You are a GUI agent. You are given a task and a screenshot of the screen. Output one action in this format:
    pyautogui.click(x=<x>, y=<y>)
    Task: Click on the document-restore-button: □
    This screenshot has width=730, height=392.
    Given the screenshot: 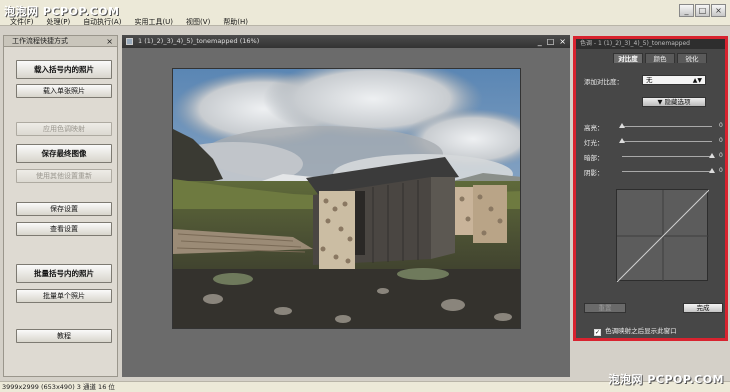 What is the action you would take?
    pyautogui.click(x=551, y=41)
    